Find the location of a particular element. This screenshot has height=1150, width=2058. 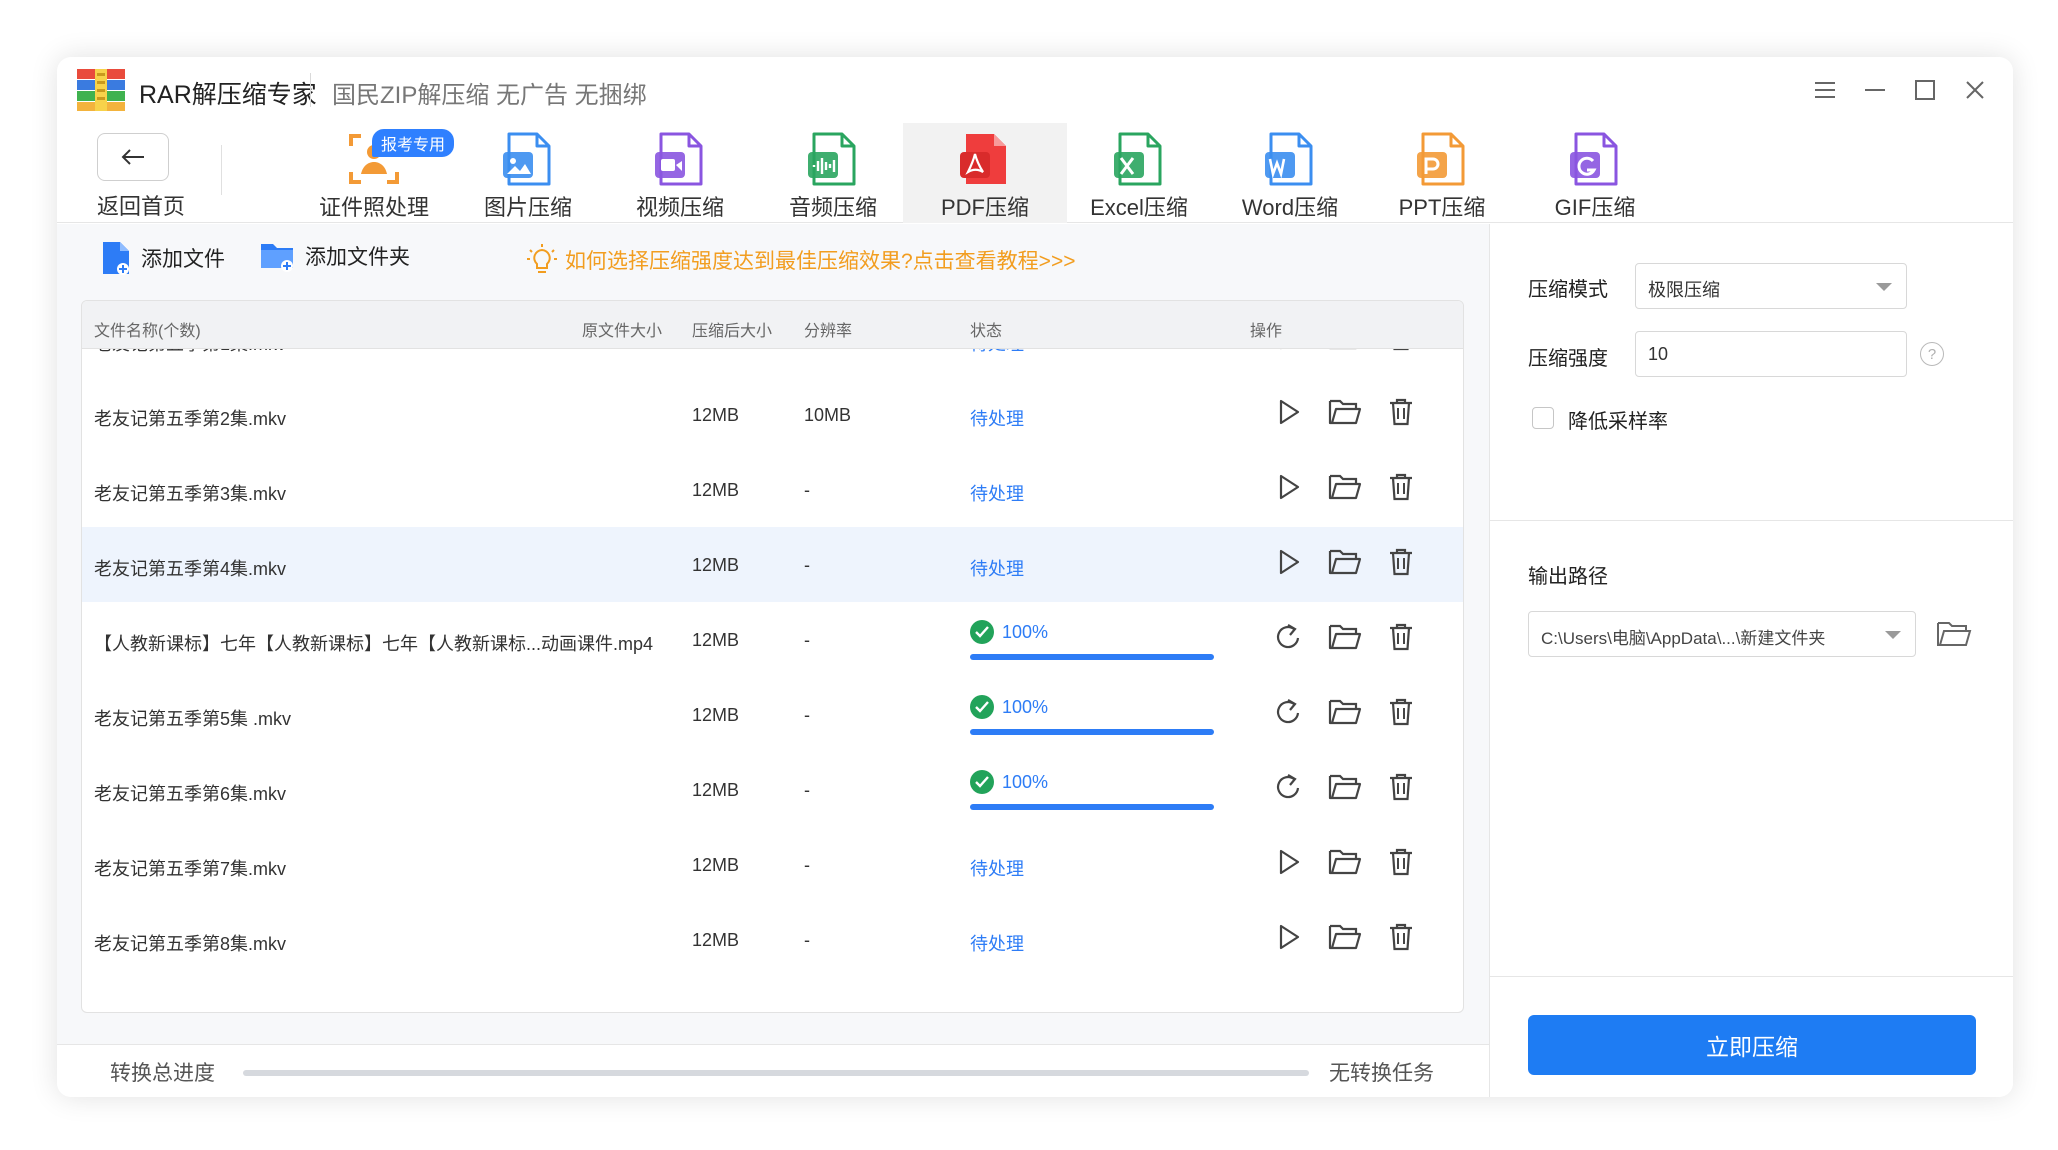

close-button is located at coordinates (1975, 90).